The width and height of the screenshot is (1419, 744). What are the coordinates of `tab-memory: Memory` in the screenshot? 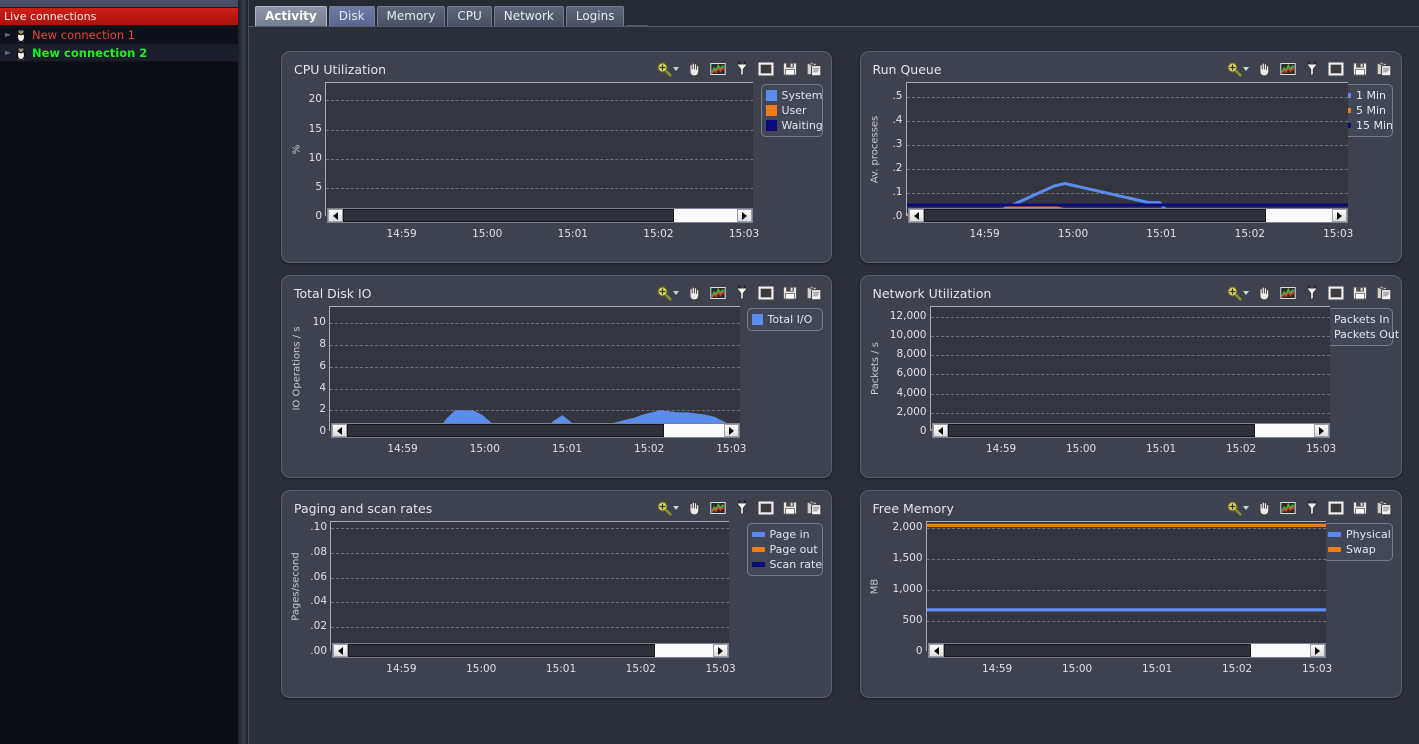 It's located at (411, 16).